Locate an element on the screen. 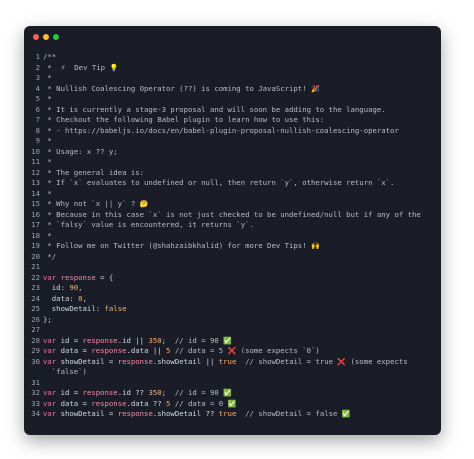 The width and height of the screenshot is (474, 459). line-number: 10 is located at coordinates (35, 151).